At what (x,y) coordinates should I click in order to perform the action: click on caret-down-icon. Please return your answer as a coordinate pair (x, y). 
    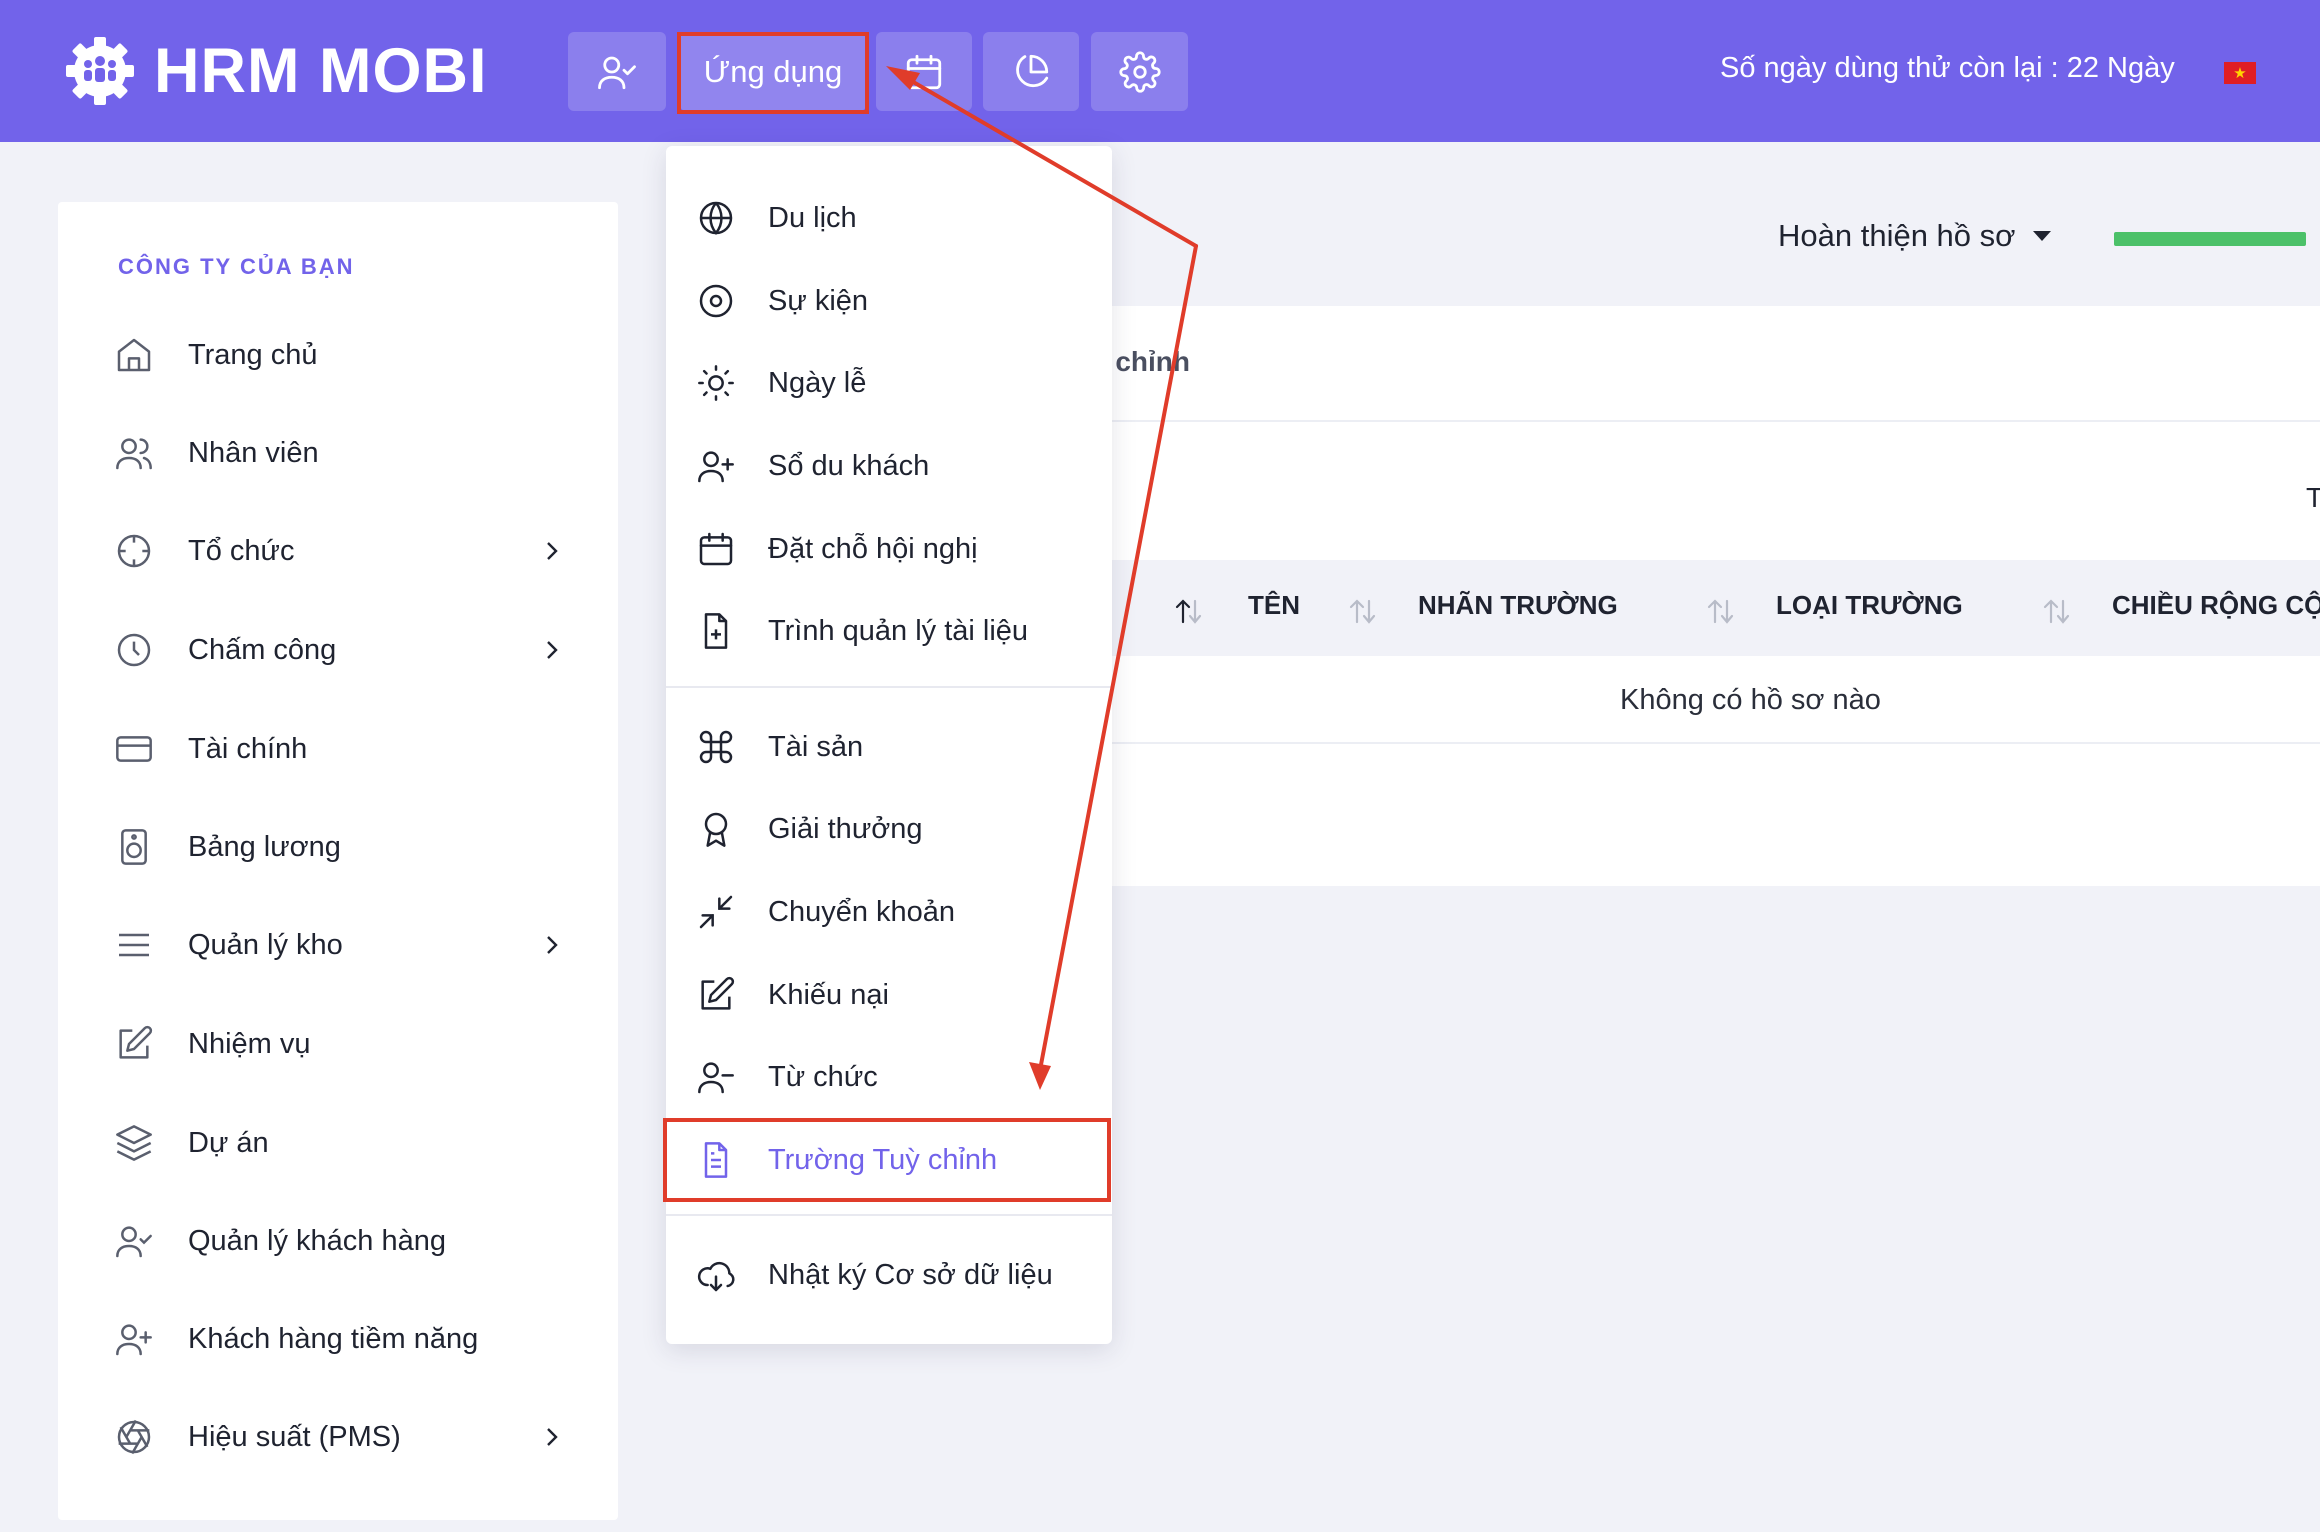
    Looking at the image, I should click on (2042, 236).